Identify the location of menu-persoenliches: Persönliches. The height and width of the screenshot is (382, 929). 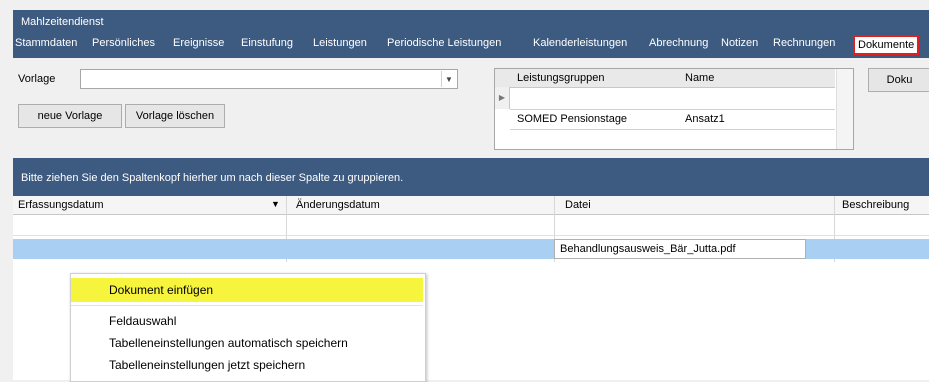
(123, 43).